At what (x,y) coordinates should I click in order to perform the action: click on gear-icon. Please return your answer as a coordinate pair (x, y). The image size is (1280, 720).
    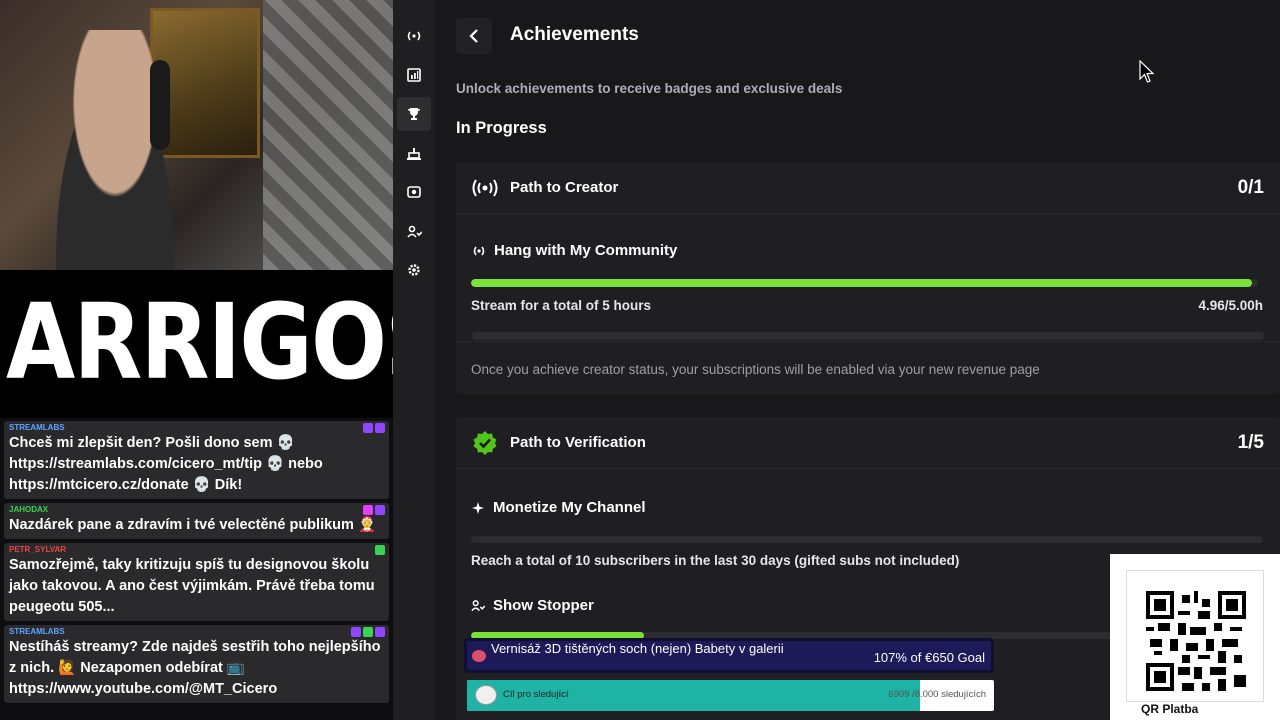
    Looking at the image, I should click on (414, 270).